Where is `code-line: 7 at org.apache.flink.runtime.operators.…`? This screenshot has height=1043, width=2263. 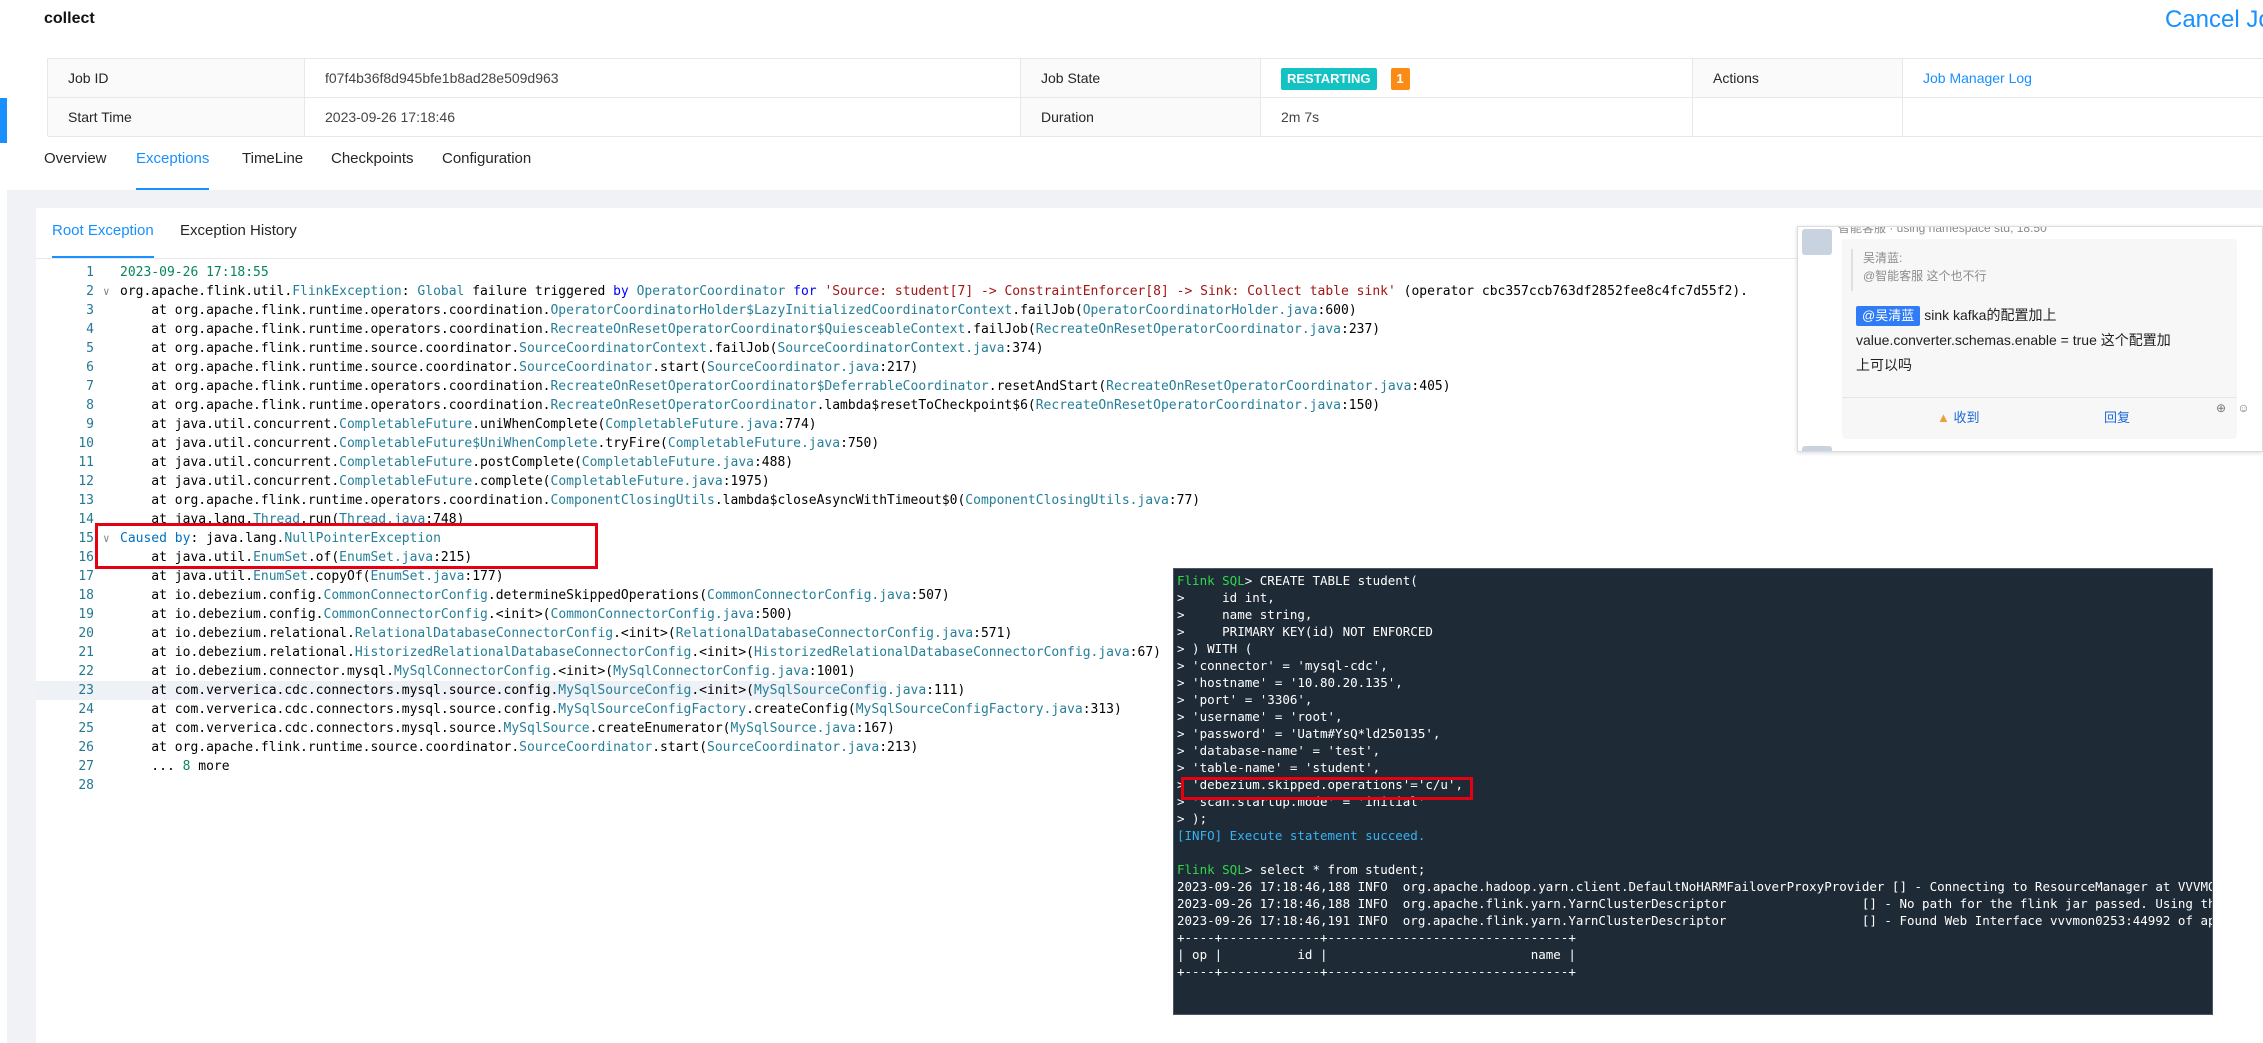
code-line: 7 at org.apache.flink.runtime.operators.… is located at coordinates (936, 386).